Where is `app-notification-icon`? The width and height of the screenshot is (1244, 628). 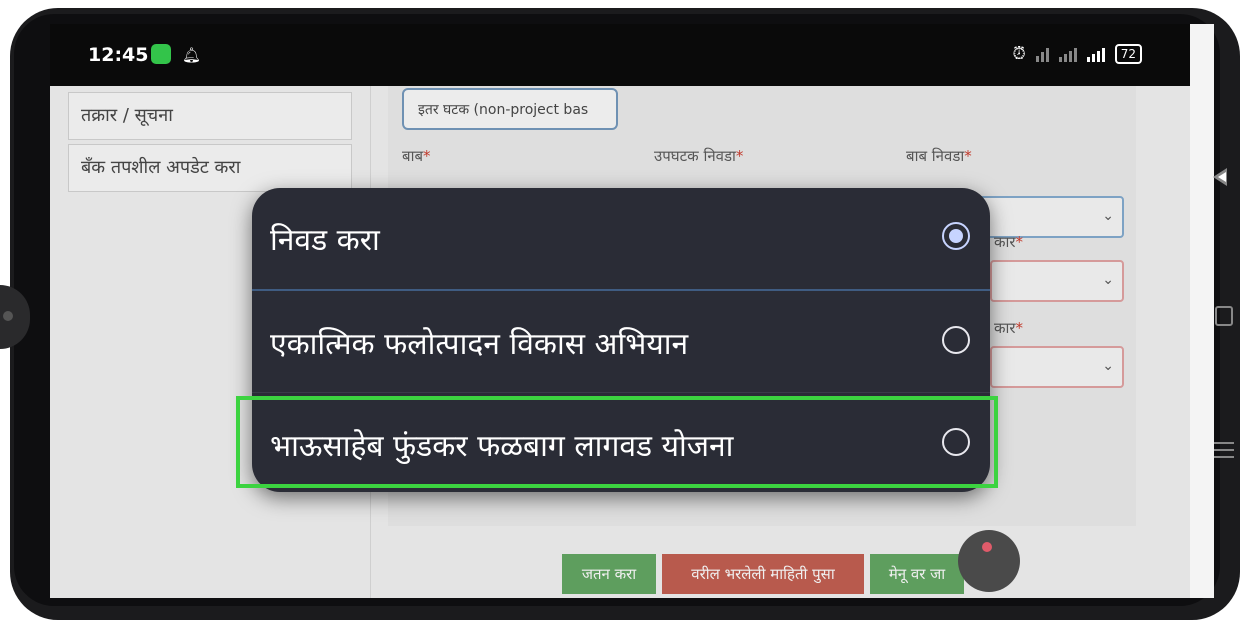 app-notification-icon is located at coordinates (161, 54).